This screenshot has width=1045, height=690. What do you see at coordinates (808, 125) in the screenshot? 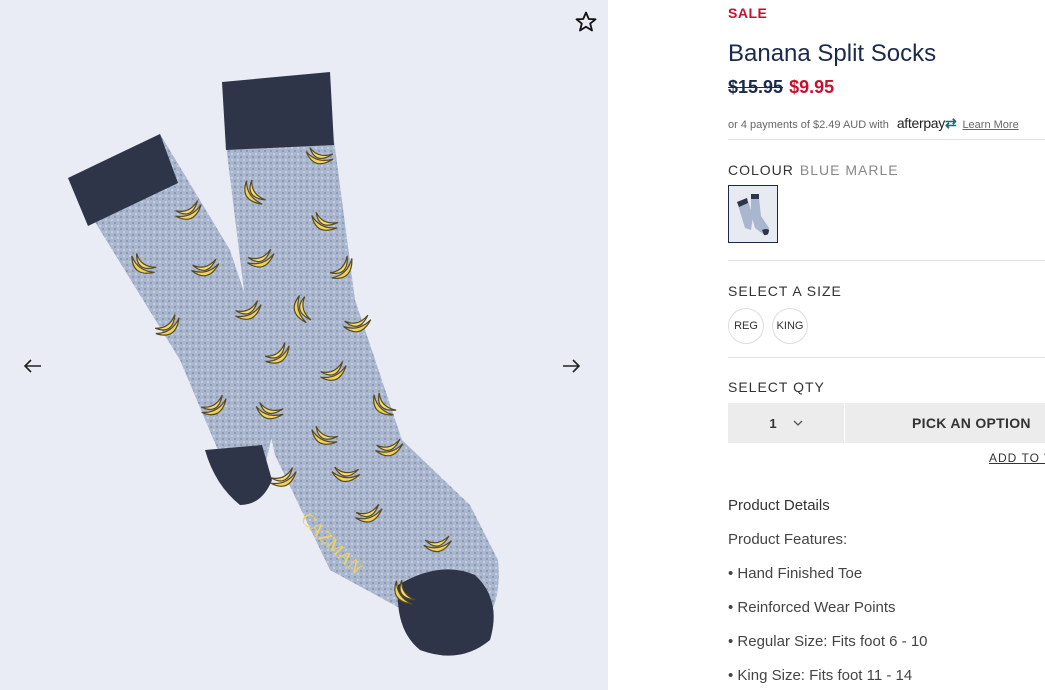
I see `afterpay-text: or 4 payments of $2.49 AUD with` at bounding box center [808, 125].